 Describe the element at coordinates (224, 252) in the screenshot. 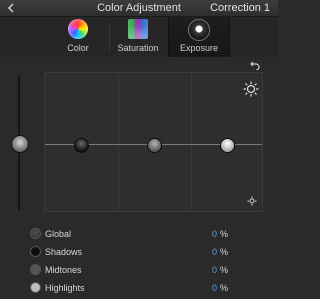

I see `shadows-unit: %` at that location.